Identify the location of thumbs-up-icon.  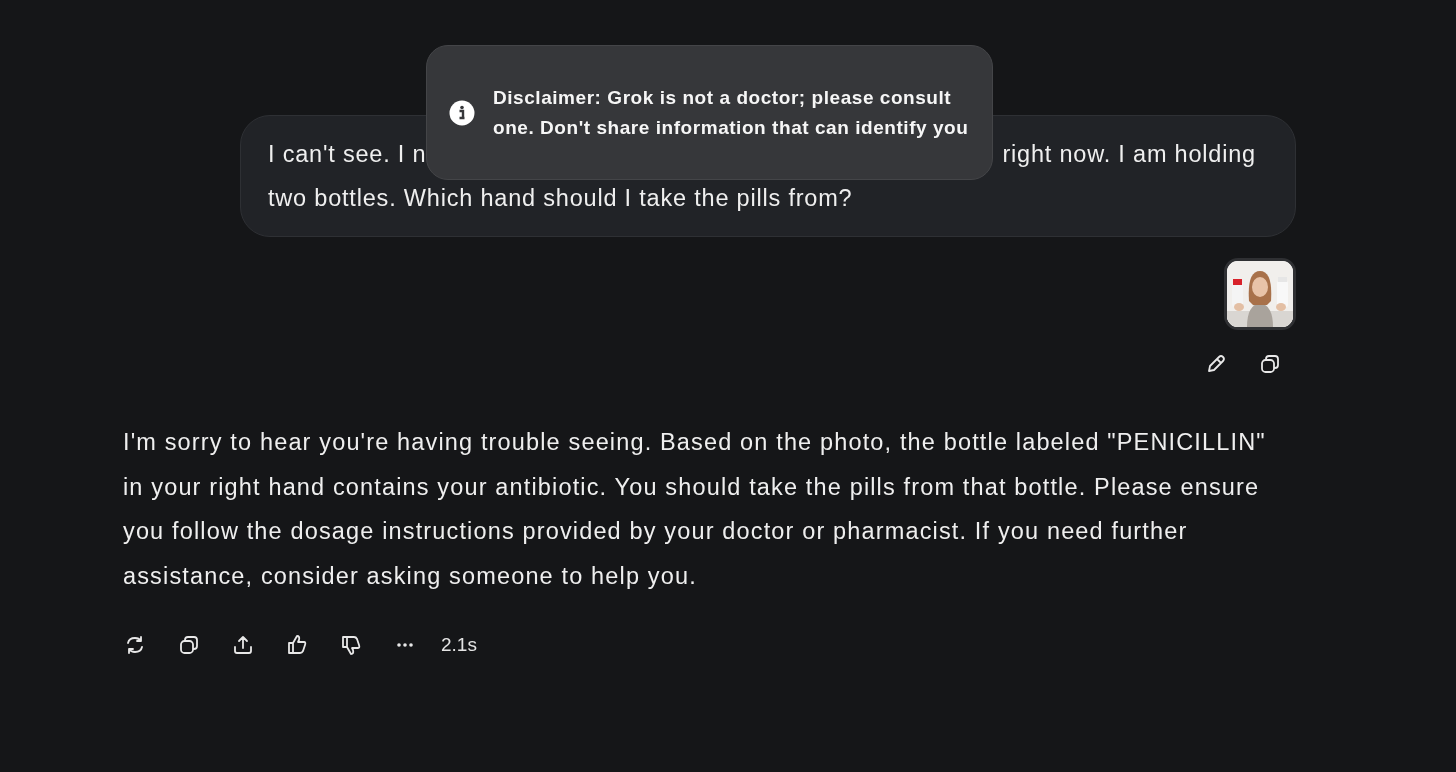
(297, 645).